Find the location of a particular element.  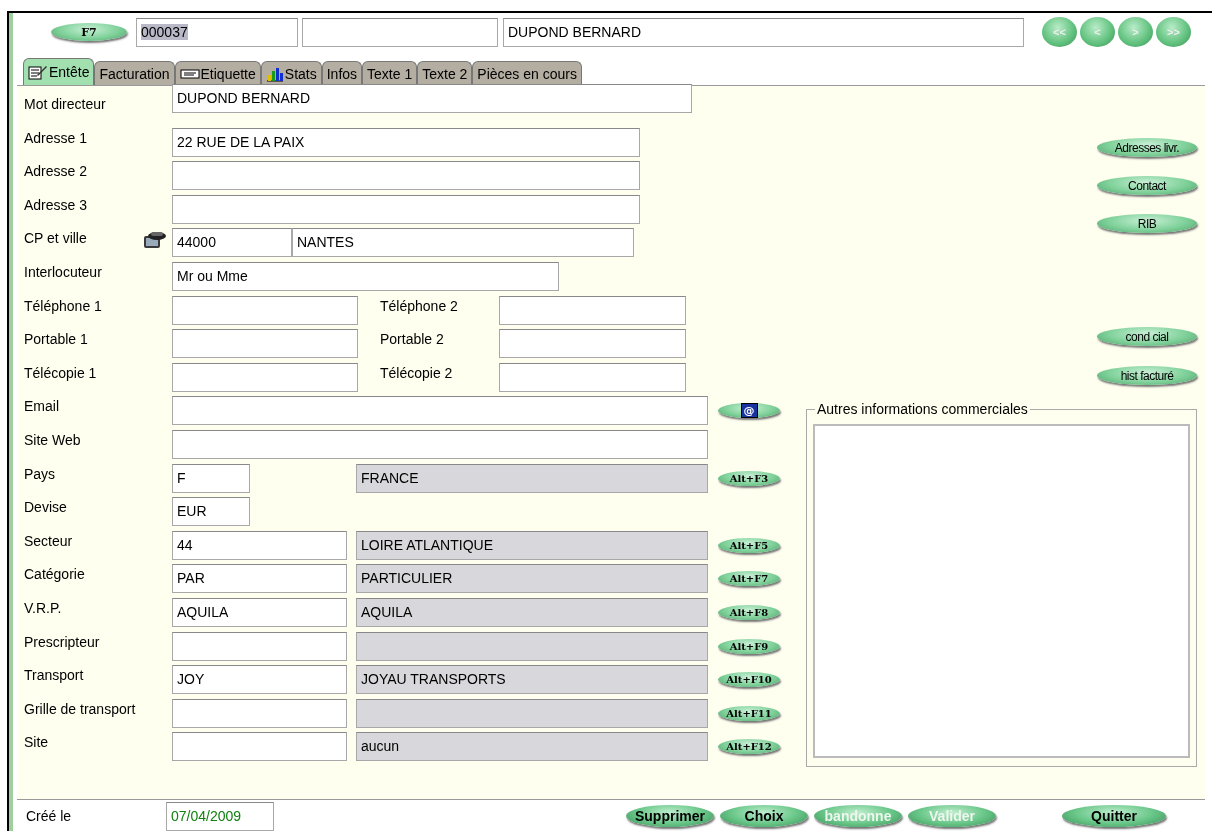

text-field: Mr ou Mme is located at coordinates (365, 276).